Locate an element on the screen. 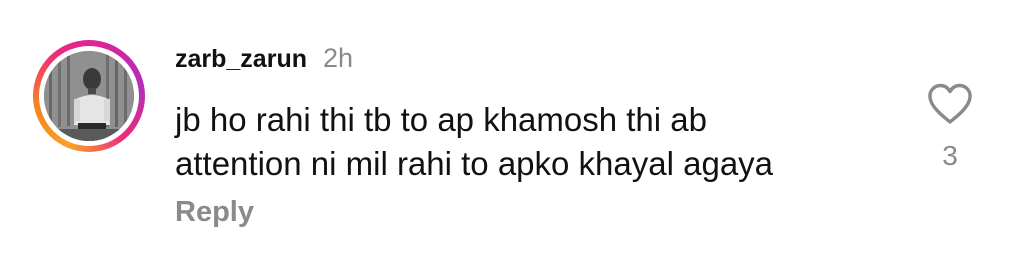 Image resolution: width=1024 pixels, height=258 pixels. like-button is located at coordinates (950, 104).